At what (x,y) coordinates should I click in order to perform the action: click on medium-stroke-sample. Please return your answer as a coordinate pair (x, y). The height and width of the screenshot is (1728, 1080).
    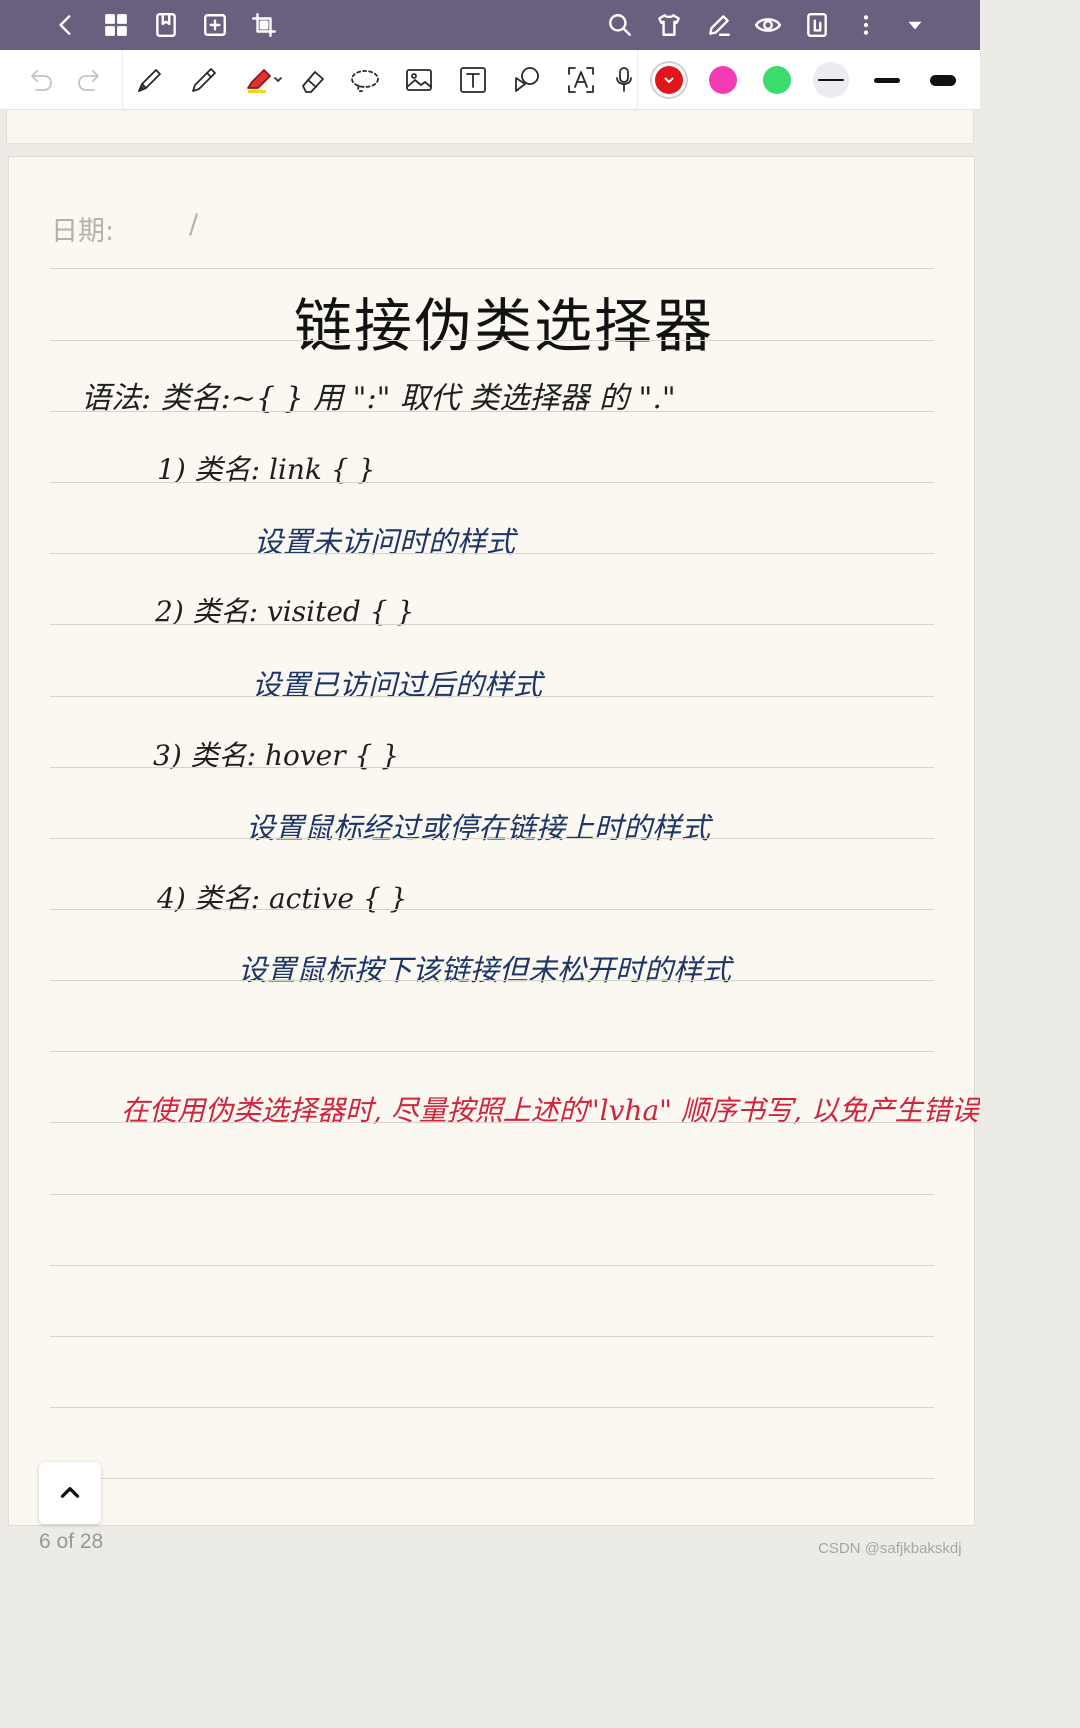
    Looking at the image, I should click on (887, 80).